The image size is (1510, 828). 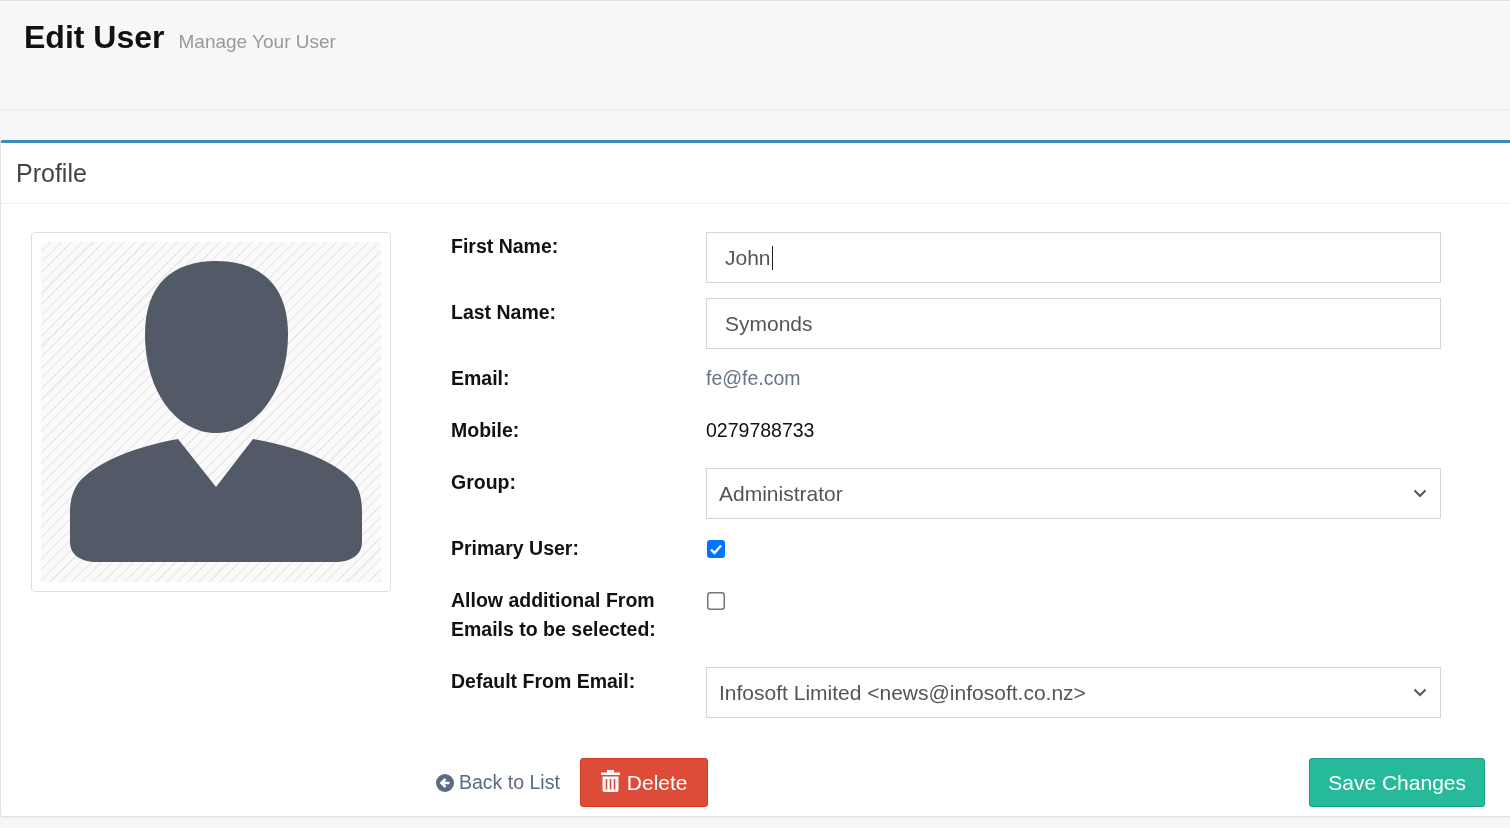 I want to click on page-title: Edit User, so click(x=94, y=37).